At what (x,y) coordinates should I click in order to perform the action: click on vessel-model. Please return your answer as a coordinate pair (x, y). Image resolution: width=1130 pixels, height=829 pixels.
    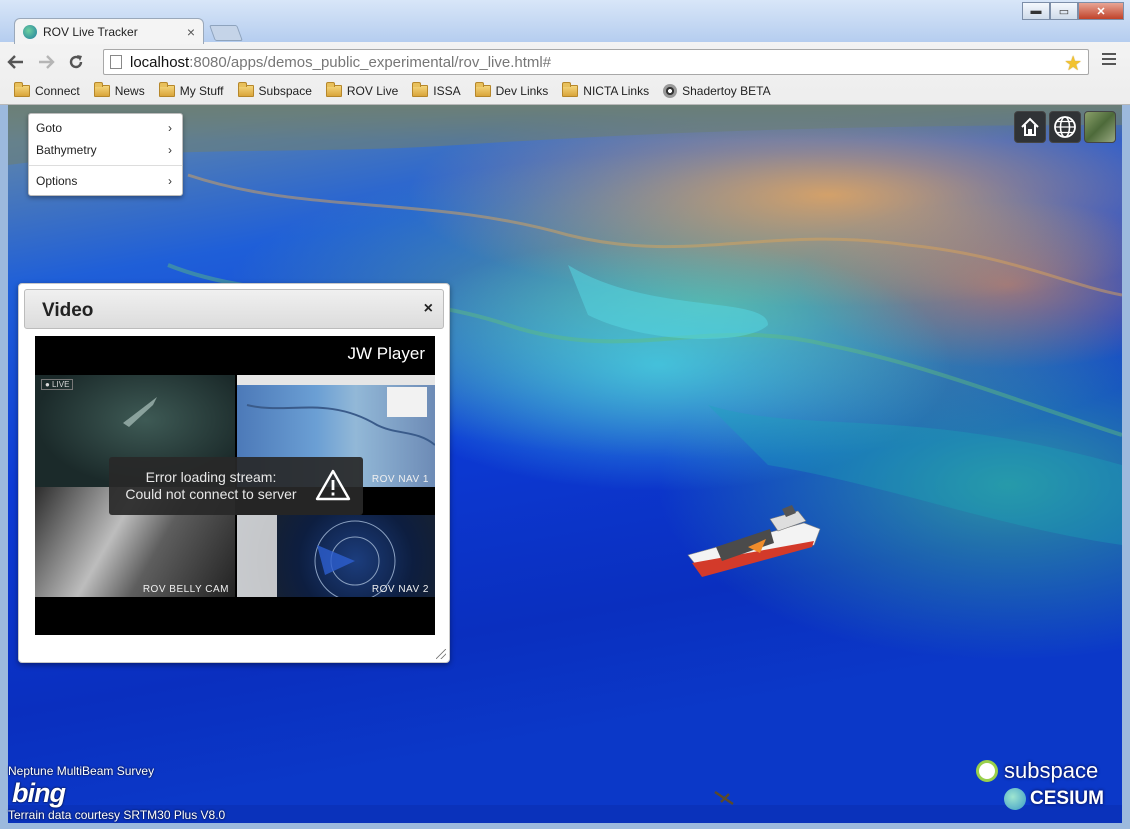
    Looking at the image, I should click on (756, 542).